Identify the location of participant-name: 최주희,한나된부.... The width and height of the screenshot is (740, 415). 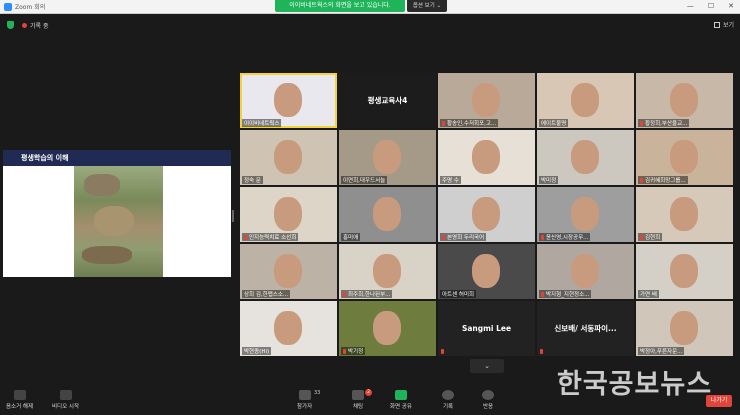
(369, 295).